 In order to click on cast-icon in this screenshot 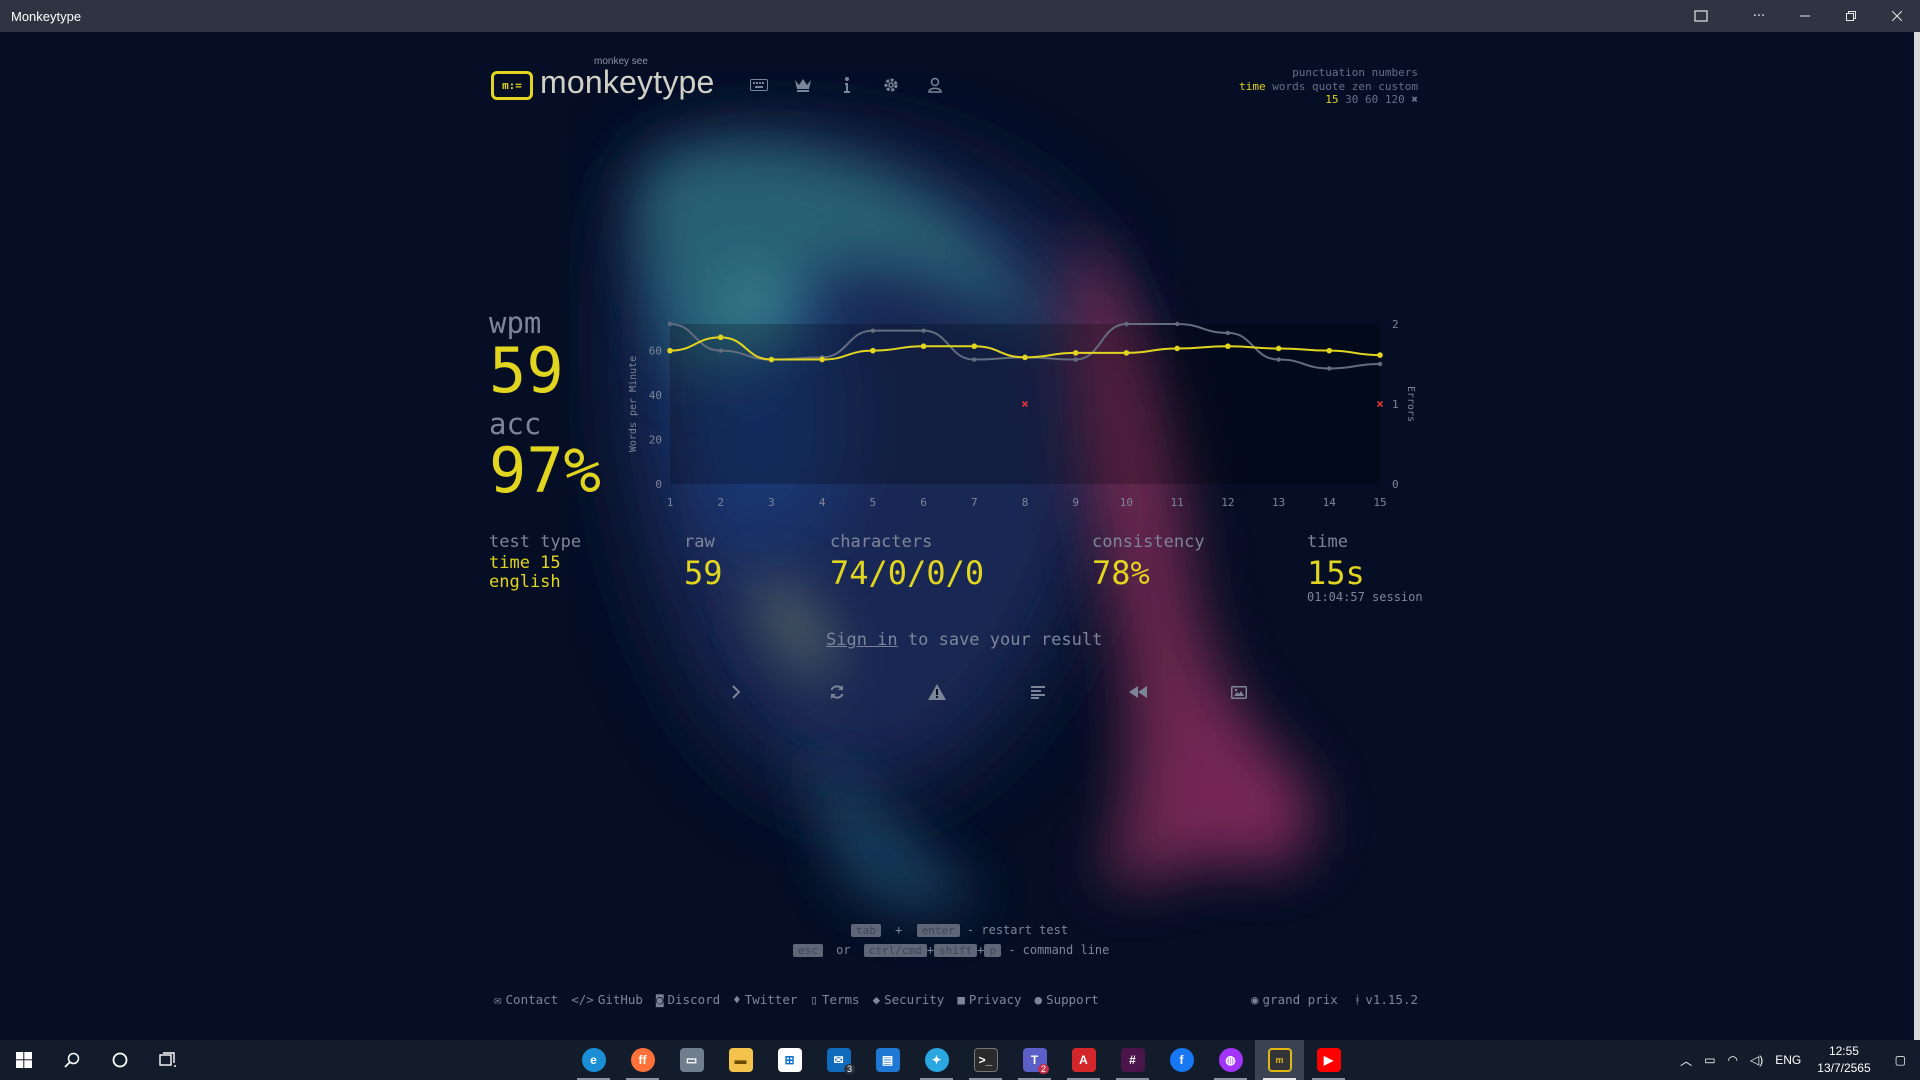, I will do `click(1701, 16)`.